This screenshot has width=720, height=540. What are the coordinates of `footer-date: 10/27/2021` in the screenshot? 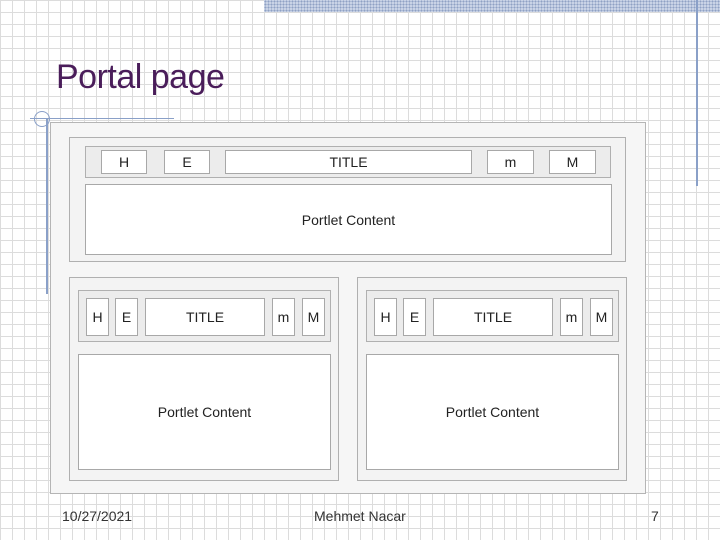 It's located at (97, 516).